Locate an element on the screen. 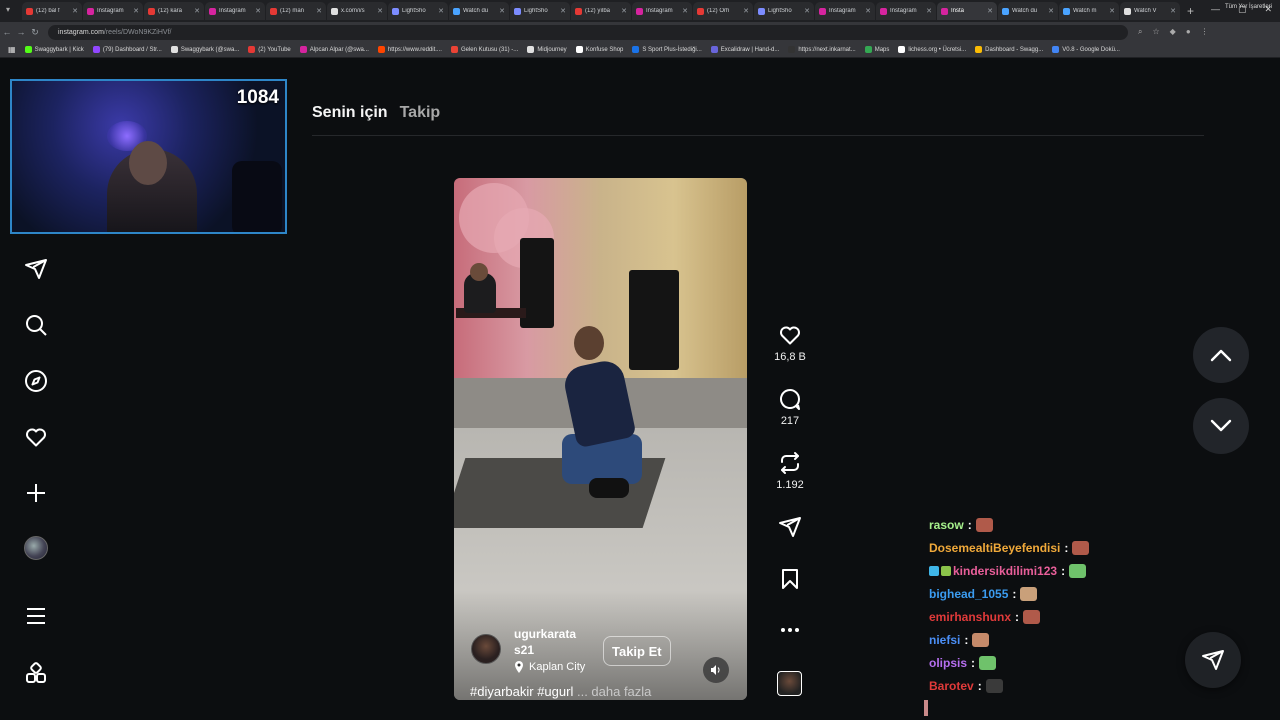 The image size is (1280, 720). chat-username: emirhanshunx is located at coordinates (970, 617).